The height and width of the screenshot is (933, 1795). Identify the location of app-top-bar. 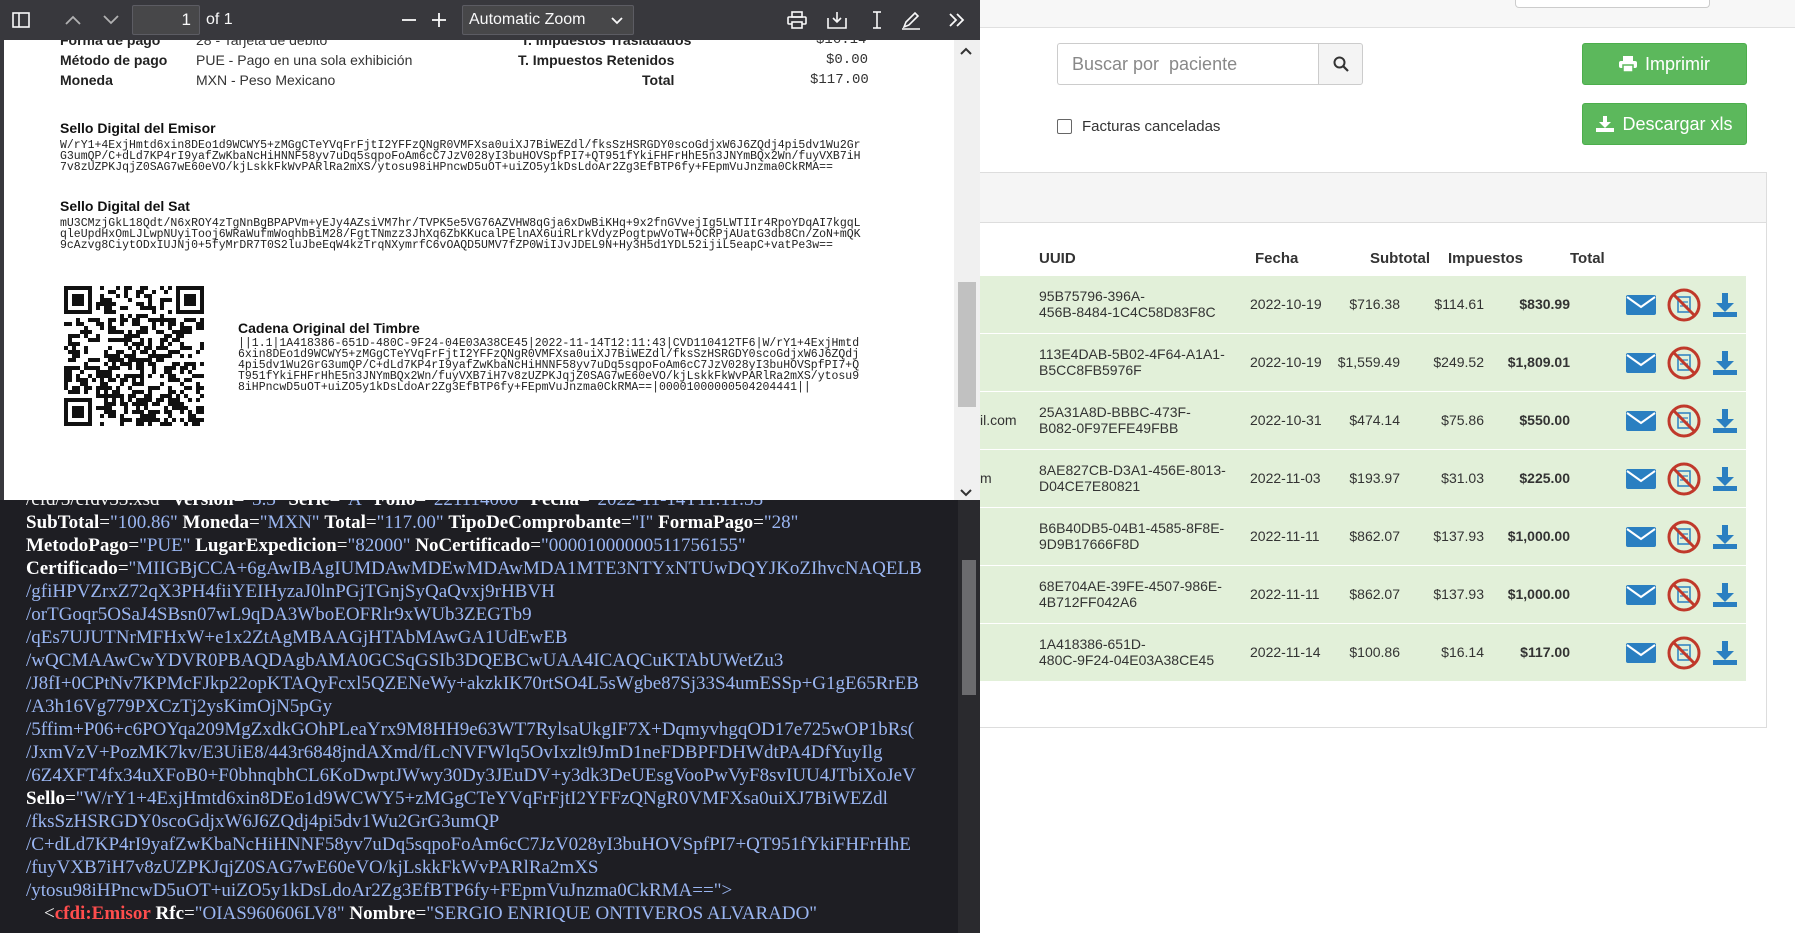
(1387, 14).